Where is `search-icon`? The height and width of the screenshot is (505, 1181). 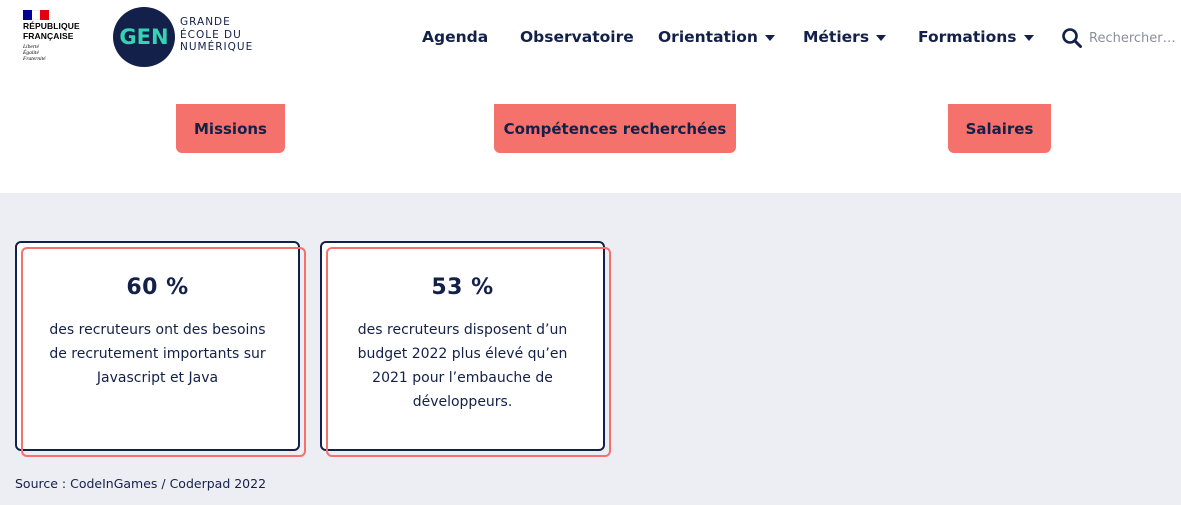
search-icon is located at coordinates (1072, 38).